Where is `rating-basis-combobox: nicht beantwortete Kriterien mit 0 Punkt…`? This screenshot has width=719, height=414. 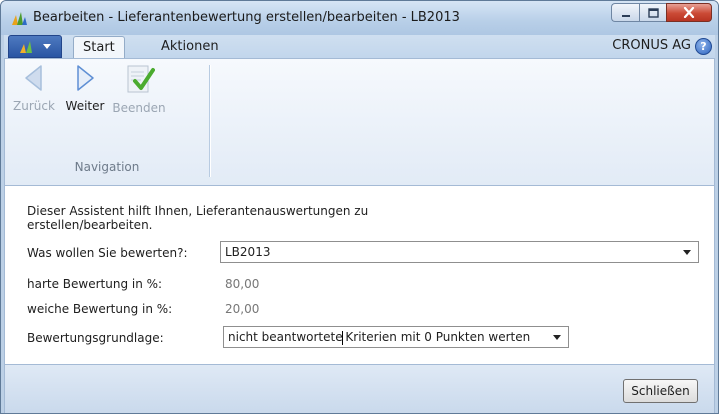 rating-basis-combobox: nicht beantwortete Kriterien mit 0 Punkt… is located at coordinates (396, 337).